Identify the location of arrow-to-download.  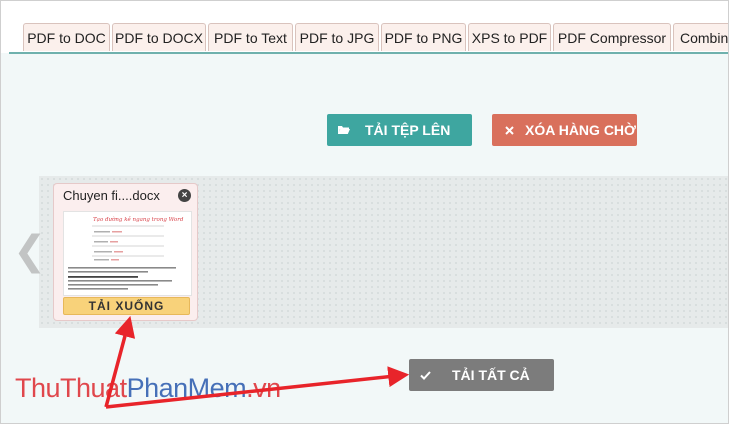
(120, 361).